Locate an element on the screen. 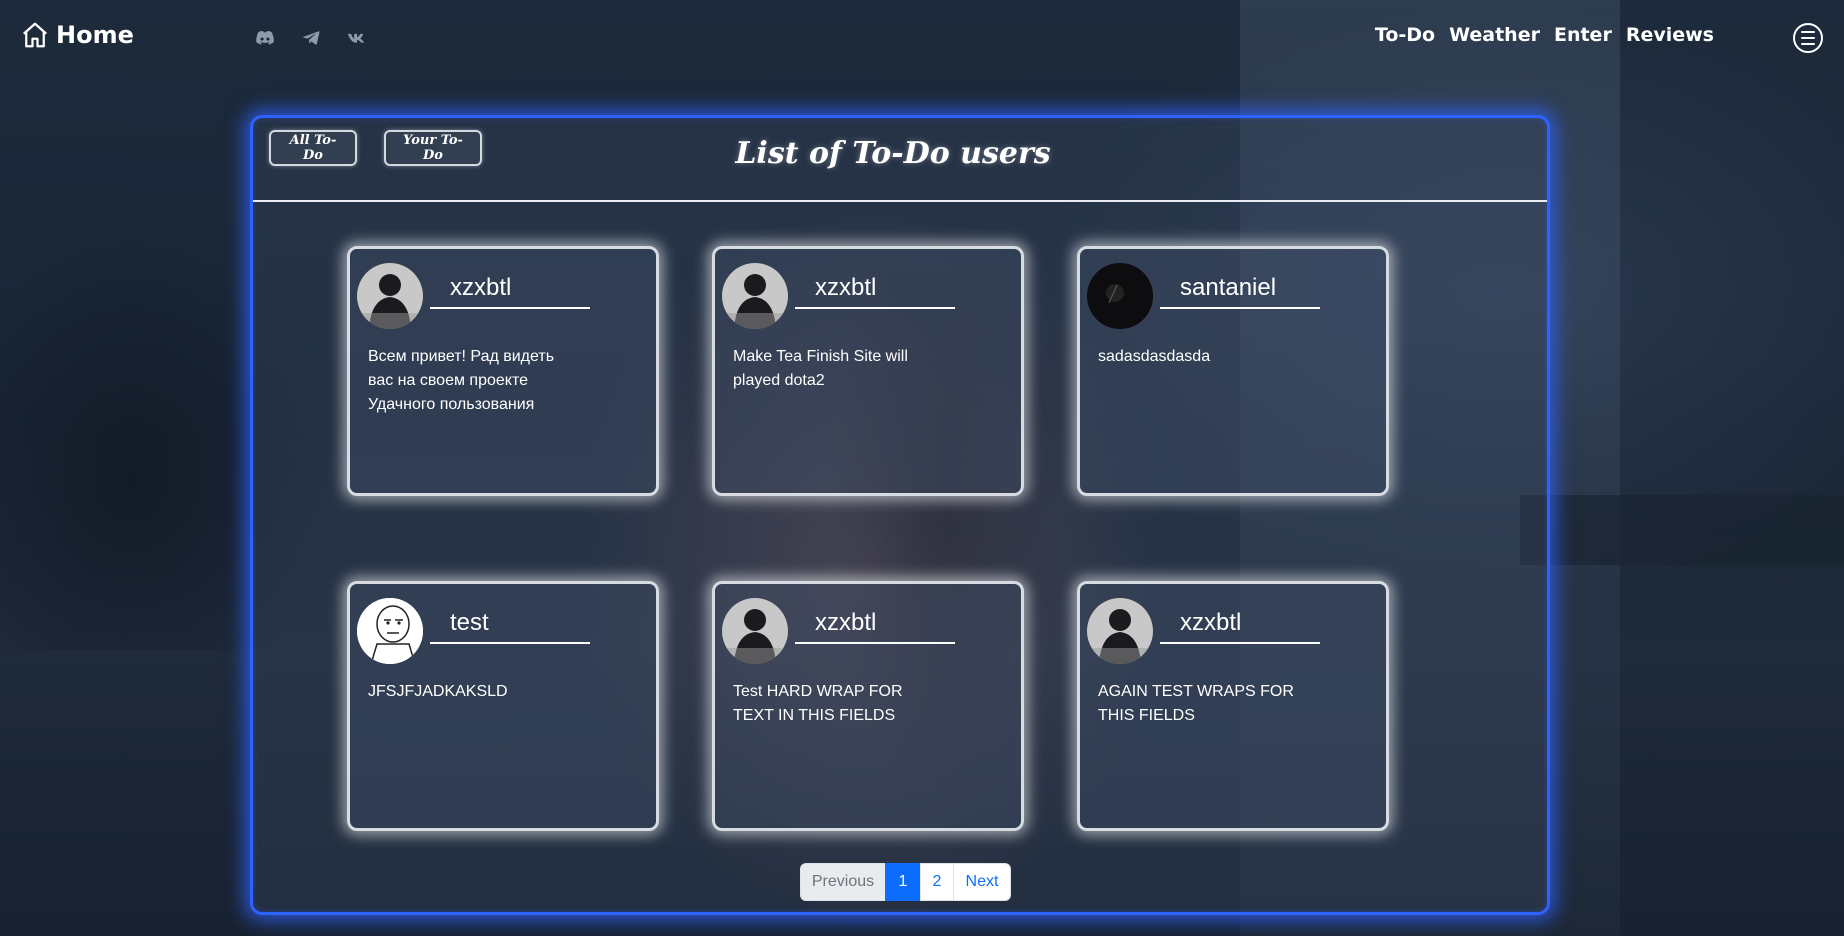 Image resolution: width=1844 pixels, height=936 pixels. card-text: JFSJFJADKAKSLD is located at coordinates (438, 691).